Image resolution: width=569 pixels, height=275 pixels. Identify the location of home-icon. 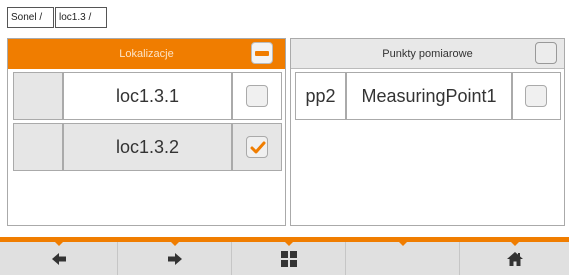
(514, 258).